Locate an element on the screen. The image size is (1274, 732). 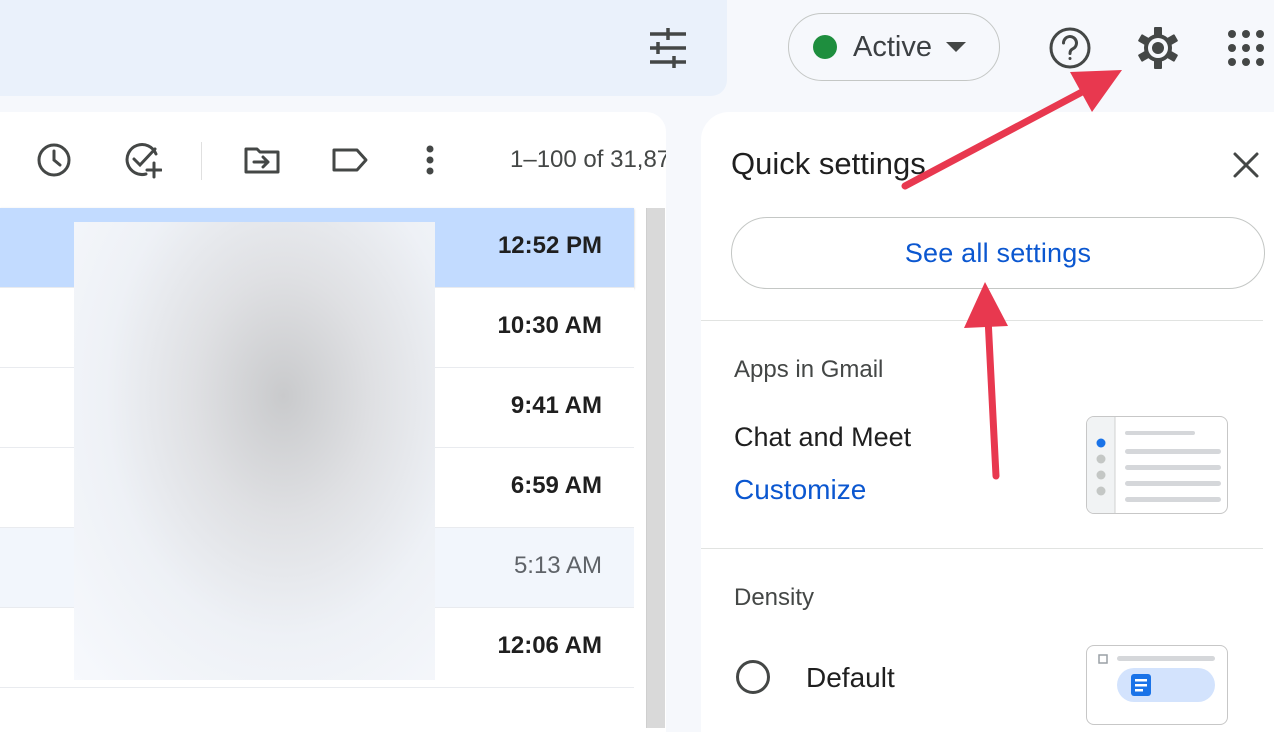
chat-and-meet-label: Chat and Meet is located at coordinates (823, 437).